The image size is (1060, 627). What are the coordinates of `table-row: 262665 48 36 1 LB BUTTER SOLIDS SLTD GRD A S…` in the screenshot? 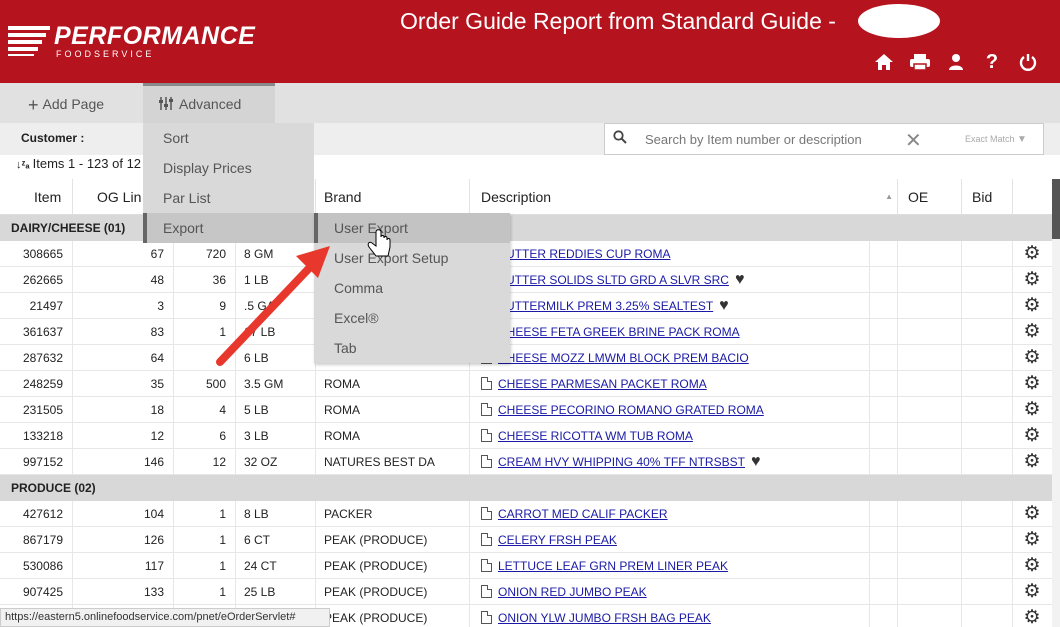 It's located at (526, 280).